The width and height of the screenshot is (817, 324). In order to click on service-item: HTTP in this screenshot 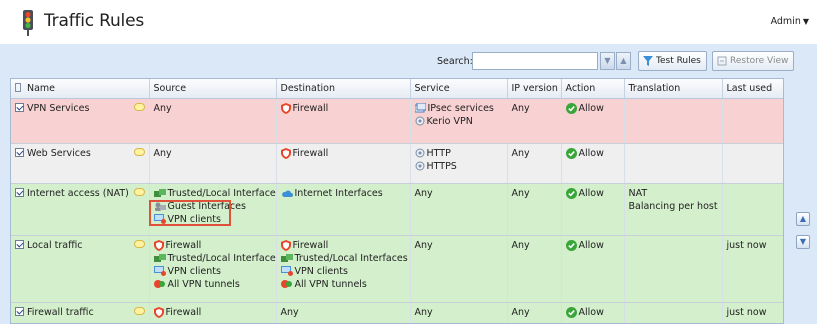, I will do `click(459, 154)`.